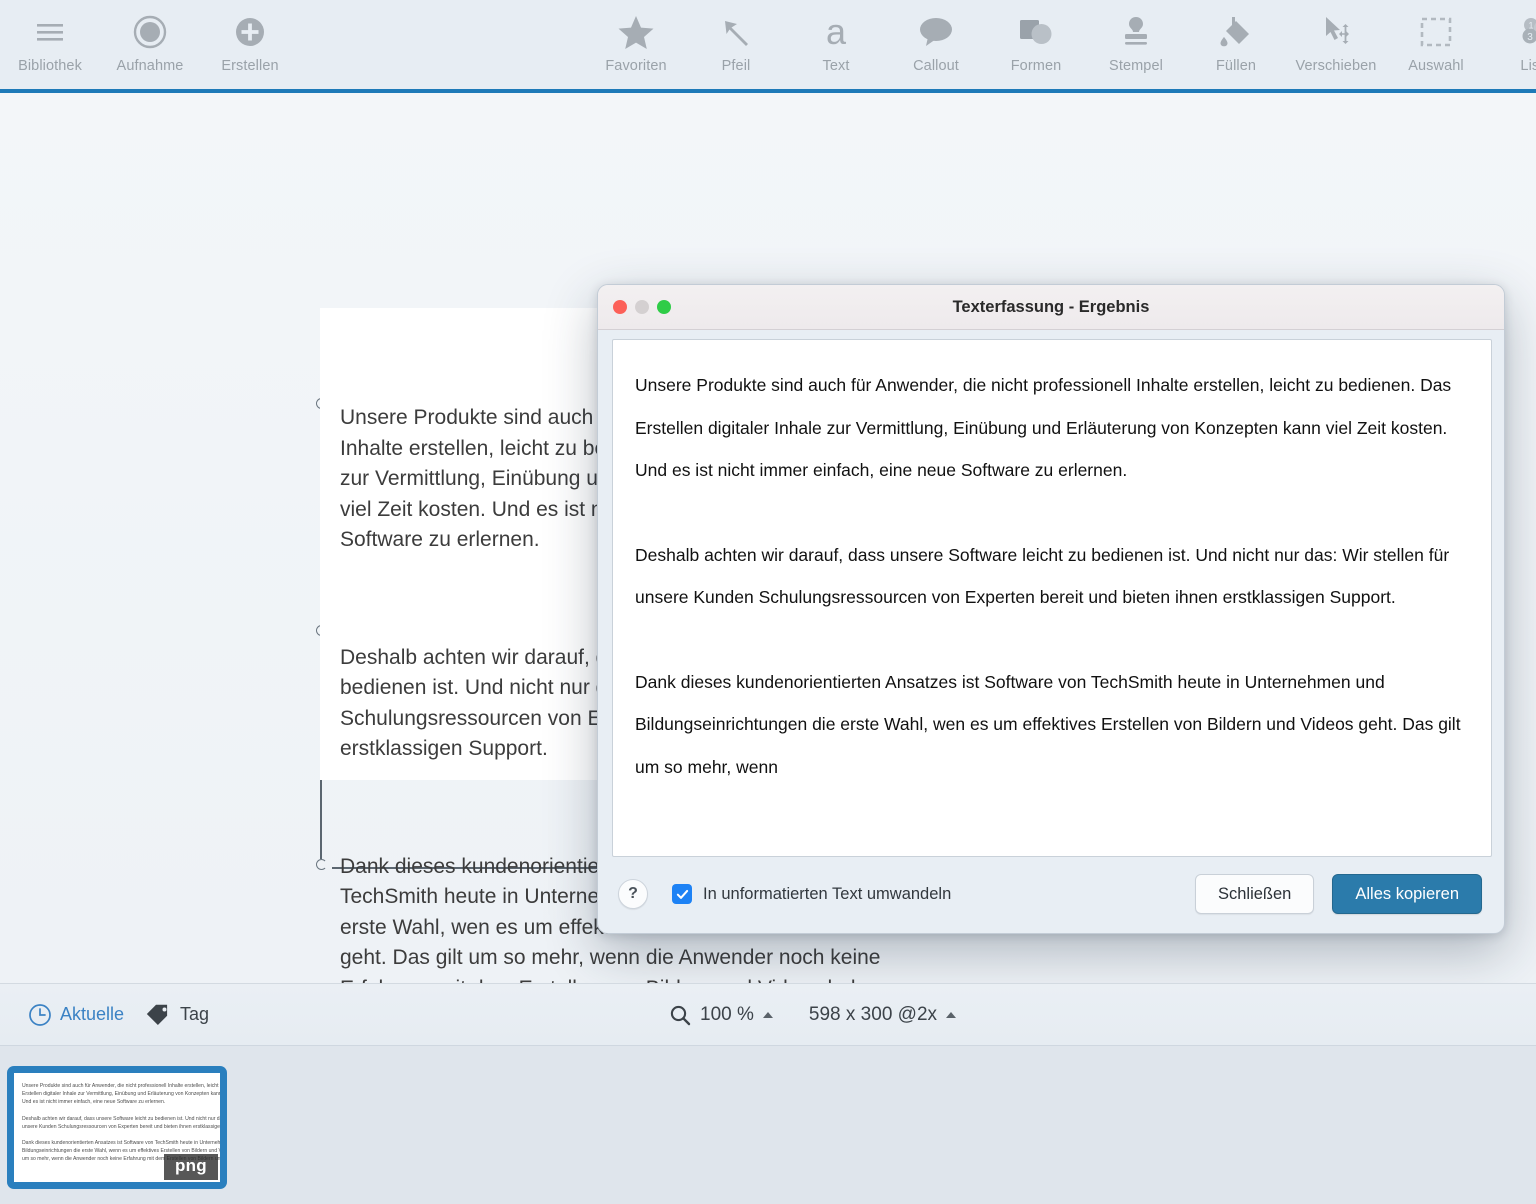 Image resolution: width=1536 pixels, height=1204 pixels. What do you see at coordinates (633, 894) in the screenshot?
I see `help-button: ?` at bounding box center [633, 894].